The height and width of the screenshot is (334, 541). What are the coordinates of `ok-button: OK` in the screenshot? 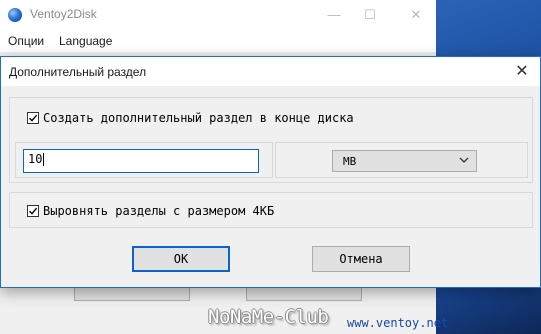 It's located at (181, 259).